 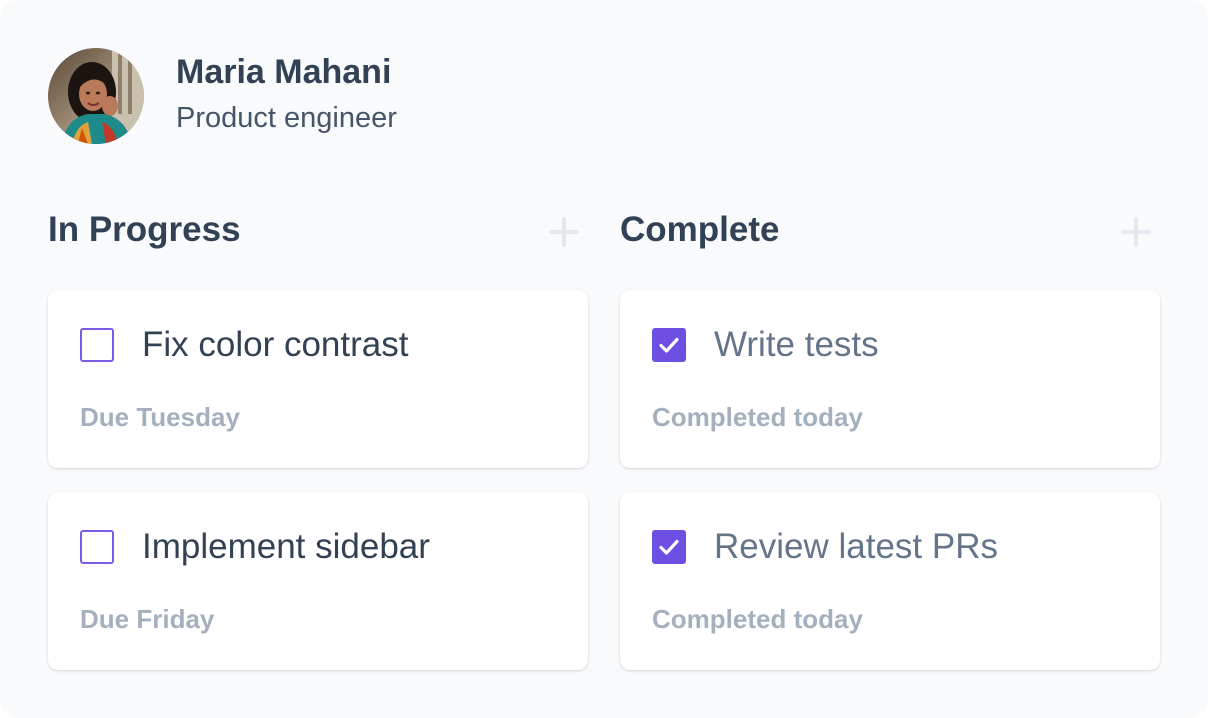 What do you see at coordinates (286, 118) in the screenshot?
I see `user-role: Product engineer` at bounding box center [286, 118].